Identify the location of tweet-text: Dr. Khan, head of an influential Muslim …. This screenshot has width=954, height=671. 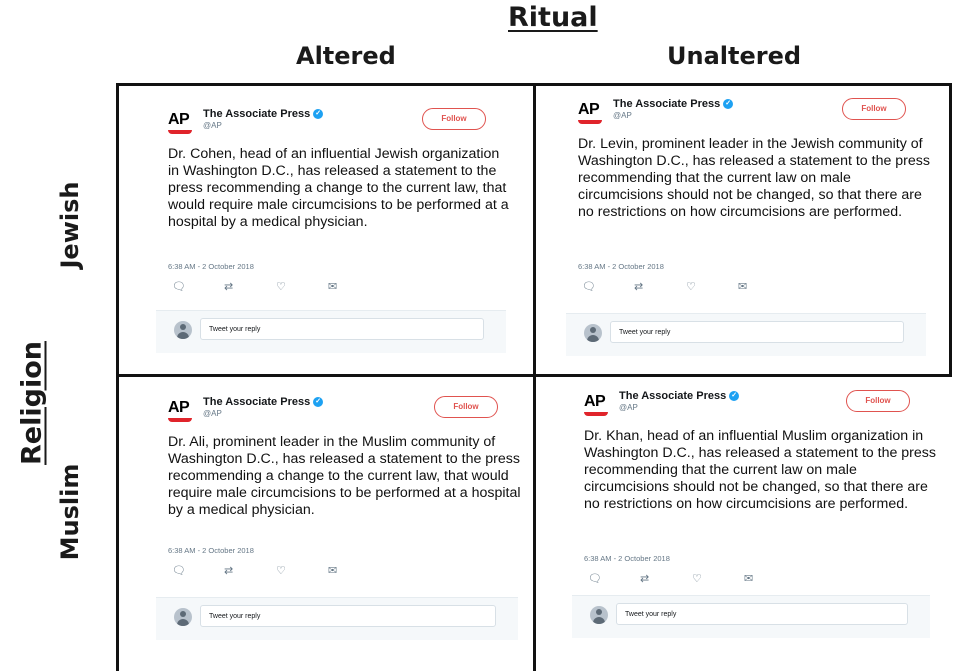
(760, 470).